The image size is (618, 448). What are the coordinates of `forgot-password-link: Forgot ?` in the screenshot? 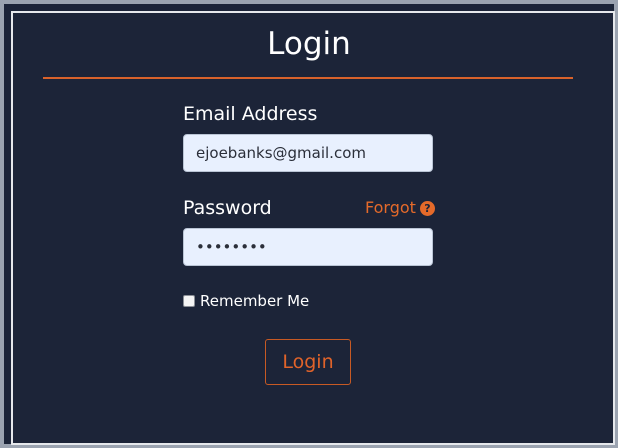 It's located at (400, 208).